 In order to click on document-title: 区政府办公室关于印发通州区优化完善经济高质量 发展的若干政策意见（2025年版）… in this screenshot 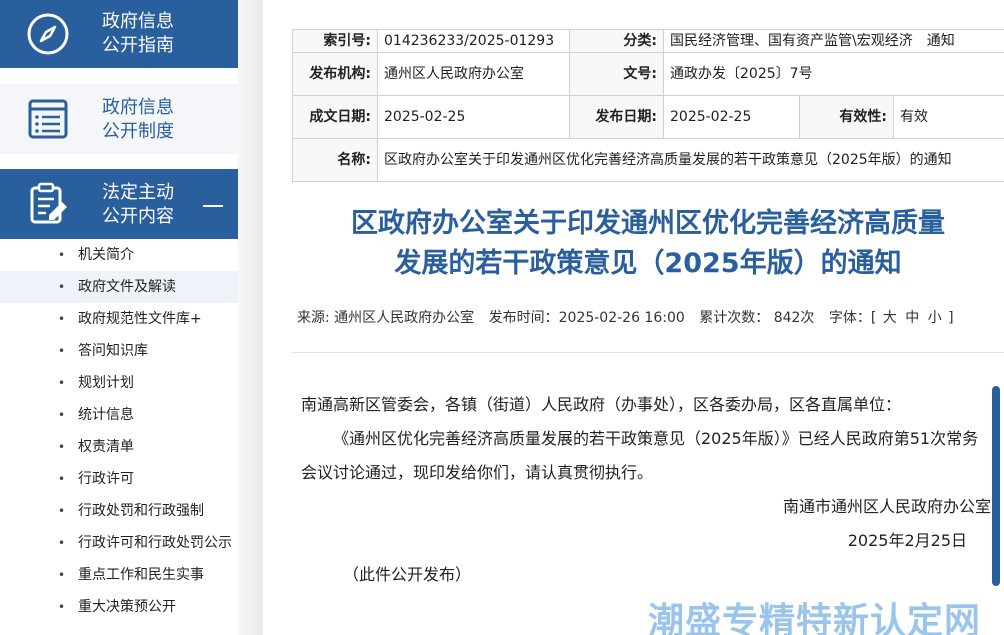, I will do `click(648, 243)`.